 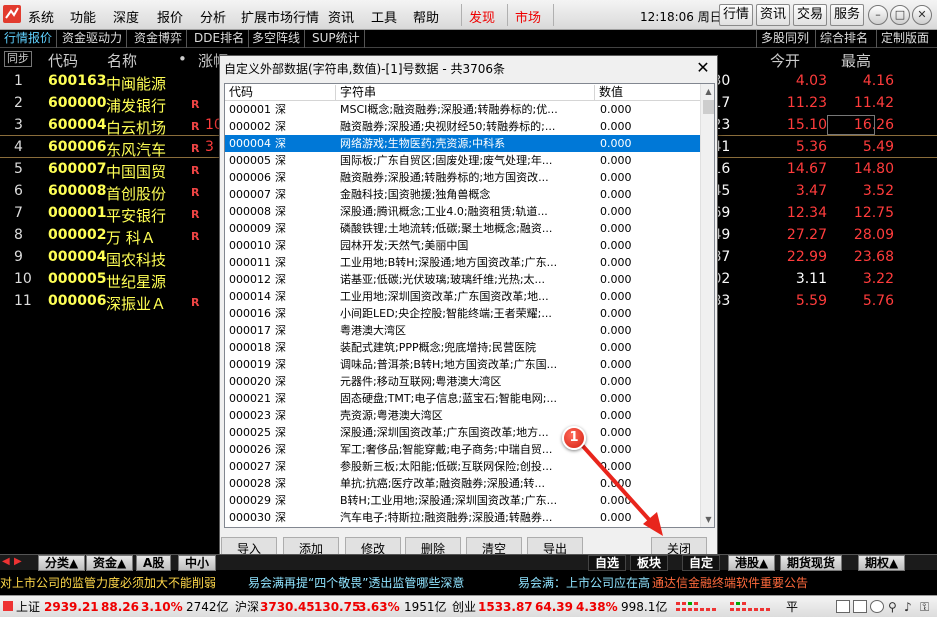 I want to click on menu-market: 市场, so click(x=528, y=16).